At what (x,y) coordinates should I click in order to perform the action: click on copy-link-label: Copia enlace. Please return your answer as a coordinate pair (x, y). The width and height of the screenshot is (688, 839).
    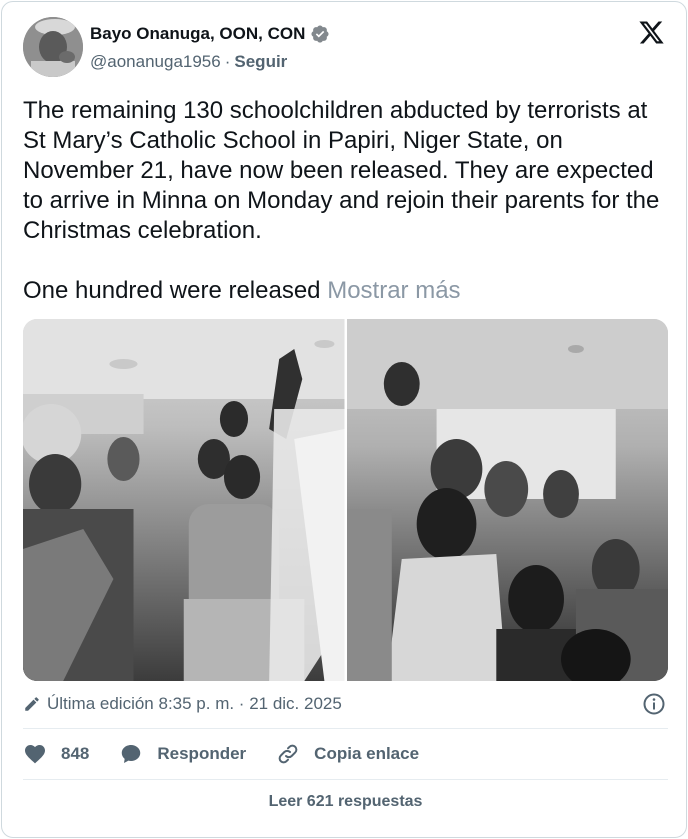
    Looking at the image, I should click on (367, 753).